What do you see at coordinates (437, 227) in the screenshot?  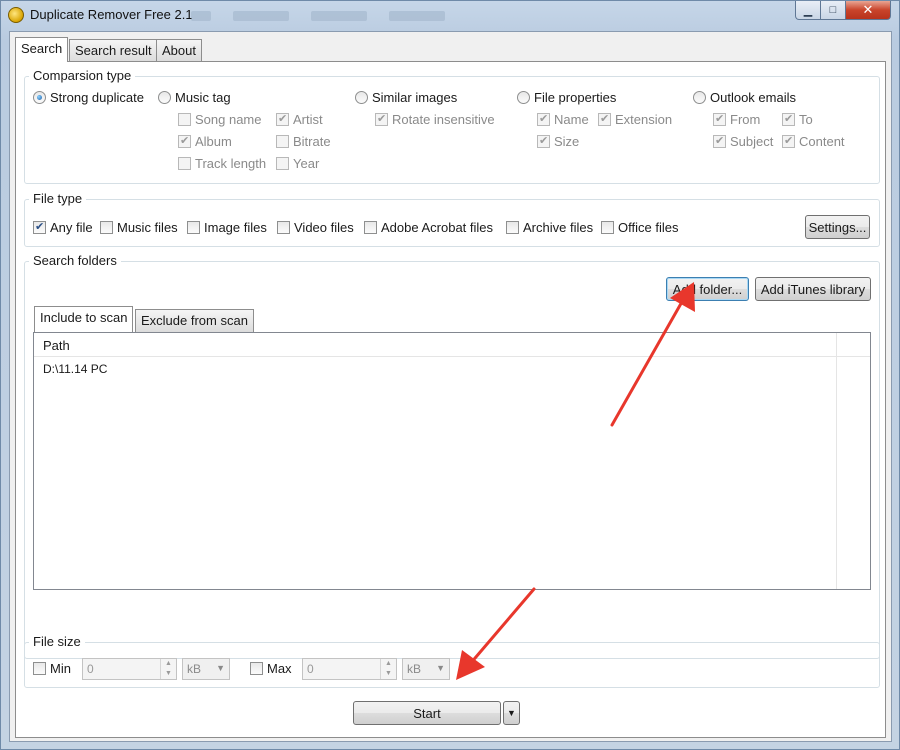 I see `adobe-acrobat-files-label: Adobe Acrobat files` at bounding box center [437, 227].